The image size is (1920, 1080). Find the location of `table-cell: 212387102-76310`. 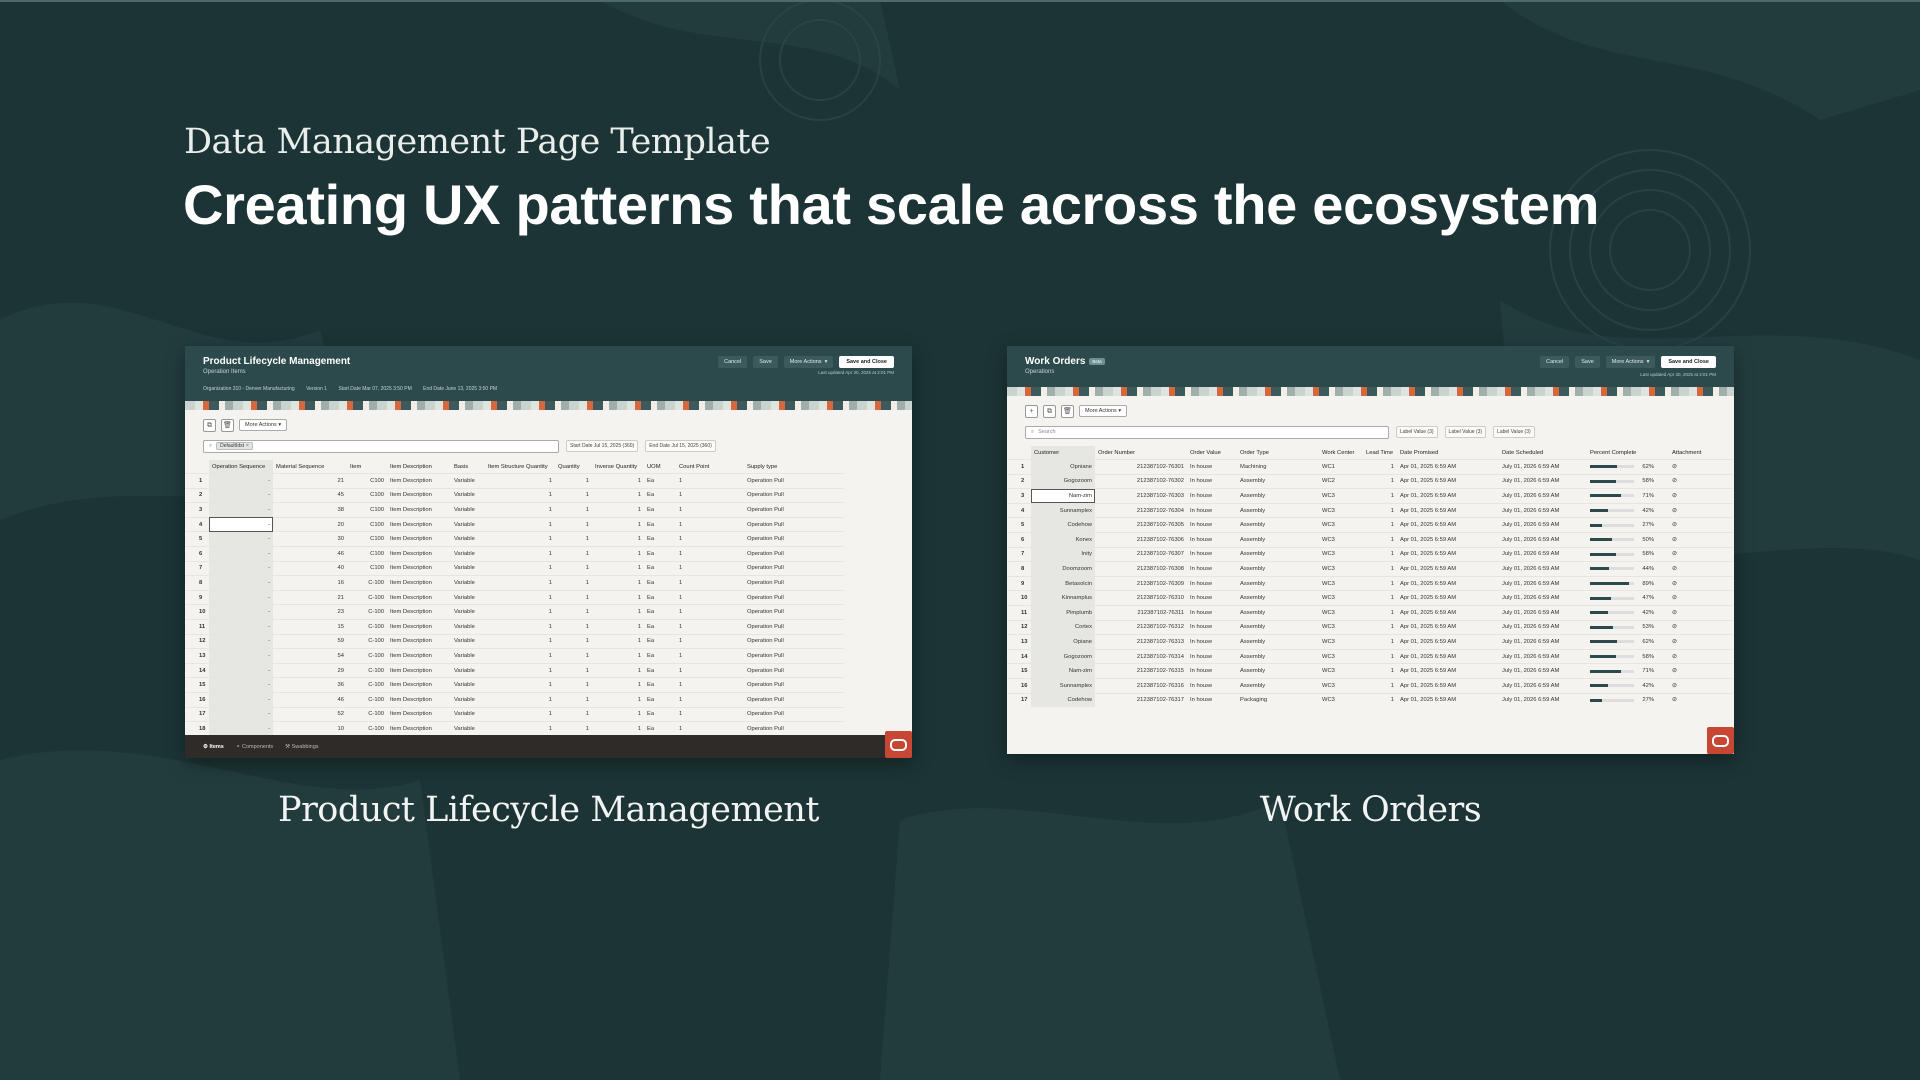

table-cell: 212387102-76310 is located at coordinates (1141, 598).